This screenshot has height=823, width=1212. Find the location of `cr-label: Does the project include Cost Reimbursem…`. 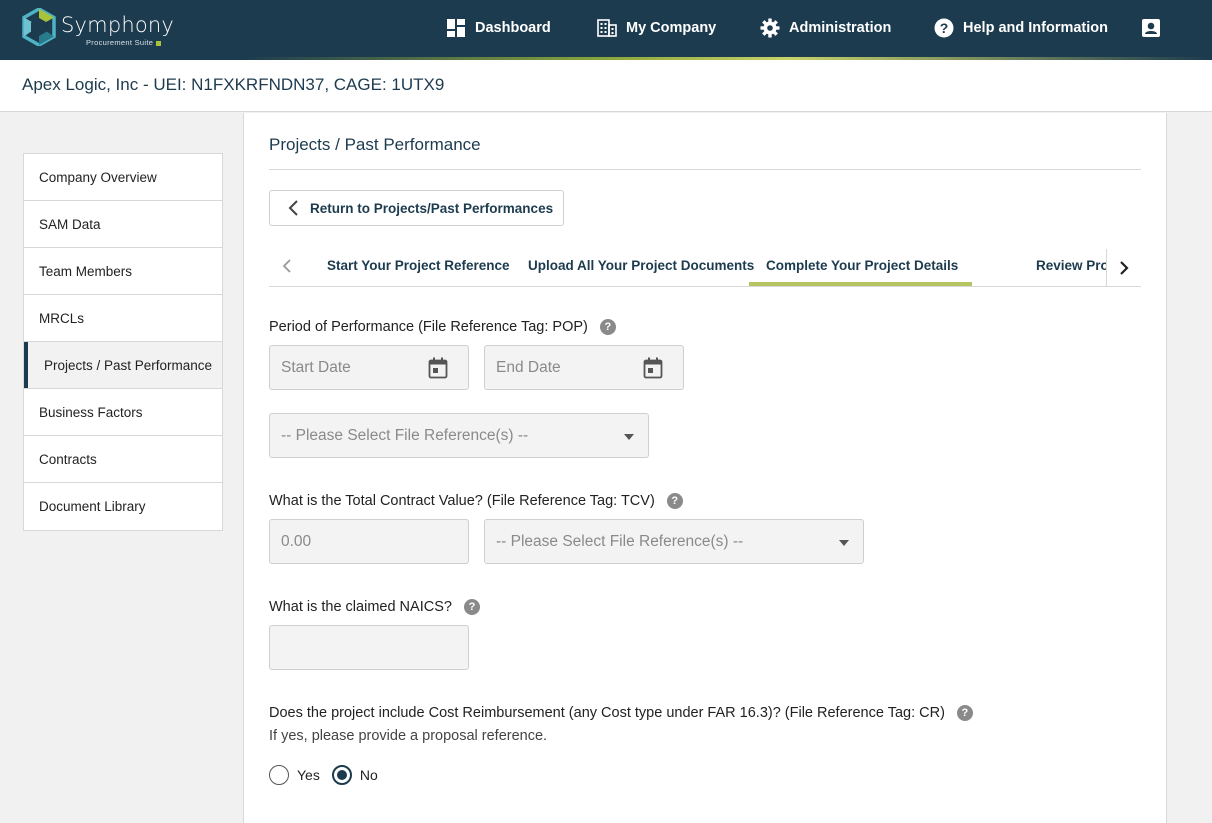

cr-label: Does the project include Cost Reimbursem… is located at coordinates (621, 713).